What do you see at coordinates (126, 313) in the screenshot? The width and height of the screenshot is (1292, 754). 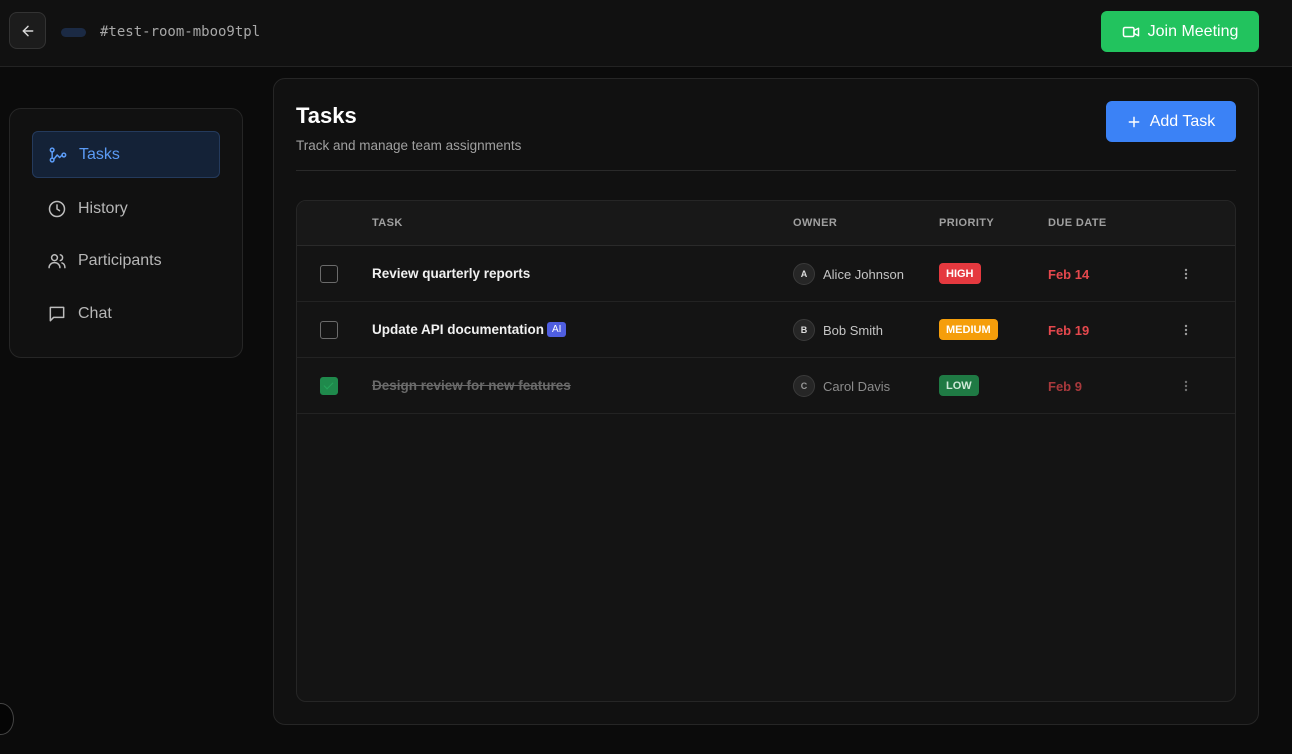 I see `sidebar-item-chat: Chat` at bounding box center [126, 313].